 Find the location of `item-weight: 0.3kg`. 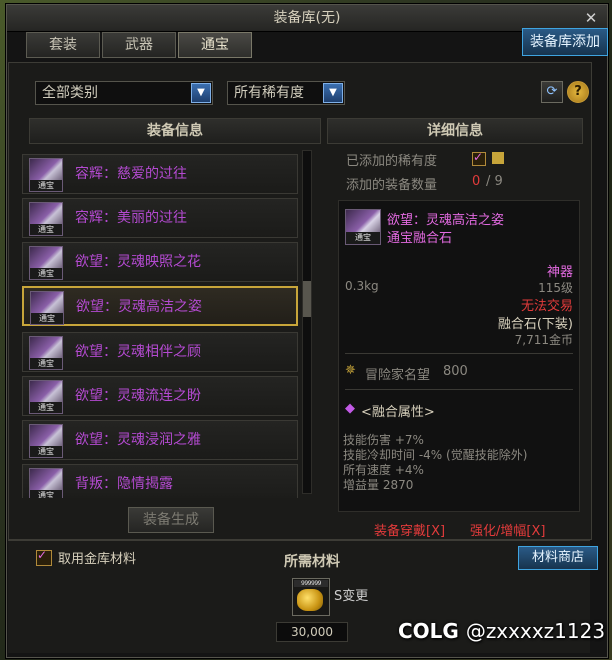

item-weight: 0.3kg is located at coordinates (362, 286).